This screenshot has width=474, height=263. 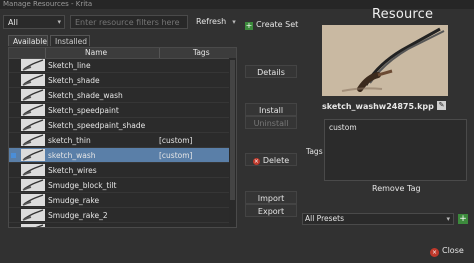 I want to click on close-button: × Close, so click(x=447, y=251).